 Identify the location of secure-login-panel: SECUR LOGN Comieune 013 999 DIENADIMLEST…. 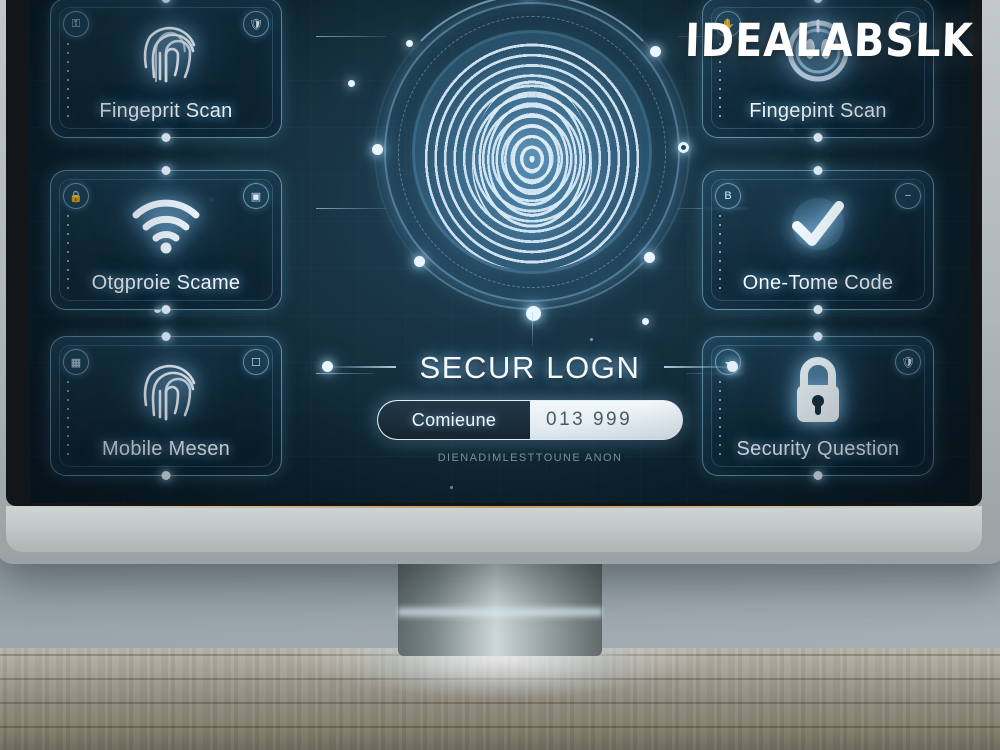
(530, 418).